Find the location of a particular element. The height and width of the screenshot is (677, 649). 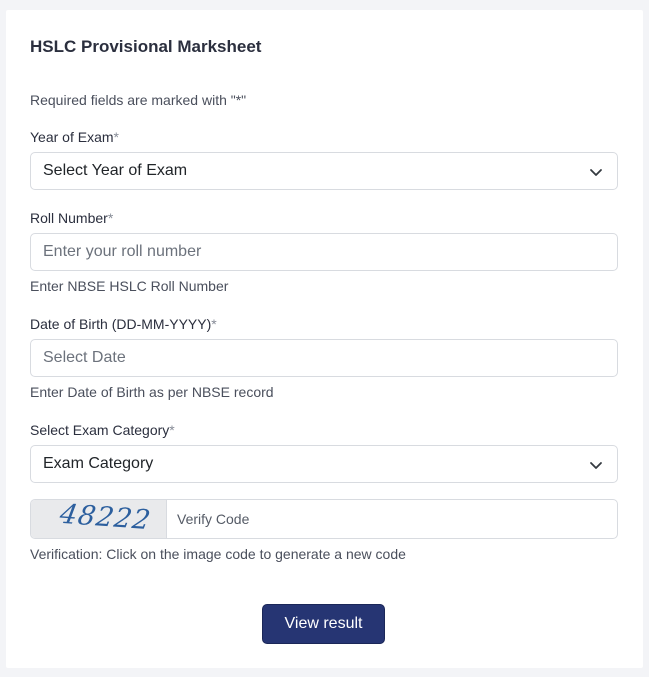

verify-code-input: Verify Code is located at coordinates (392, 519).